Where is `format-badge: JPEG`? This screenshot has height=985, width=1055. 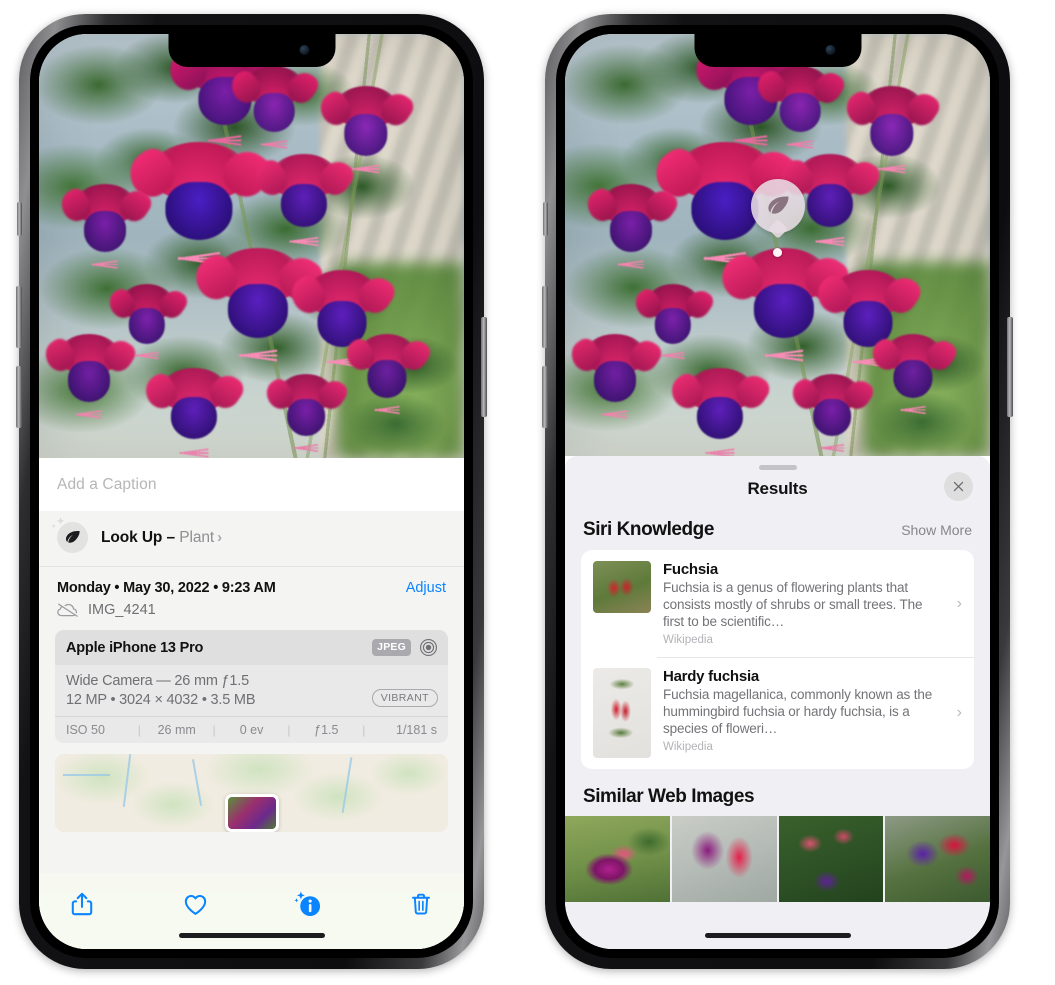 format-badge: JPEG is located at coordinates (391, 647).